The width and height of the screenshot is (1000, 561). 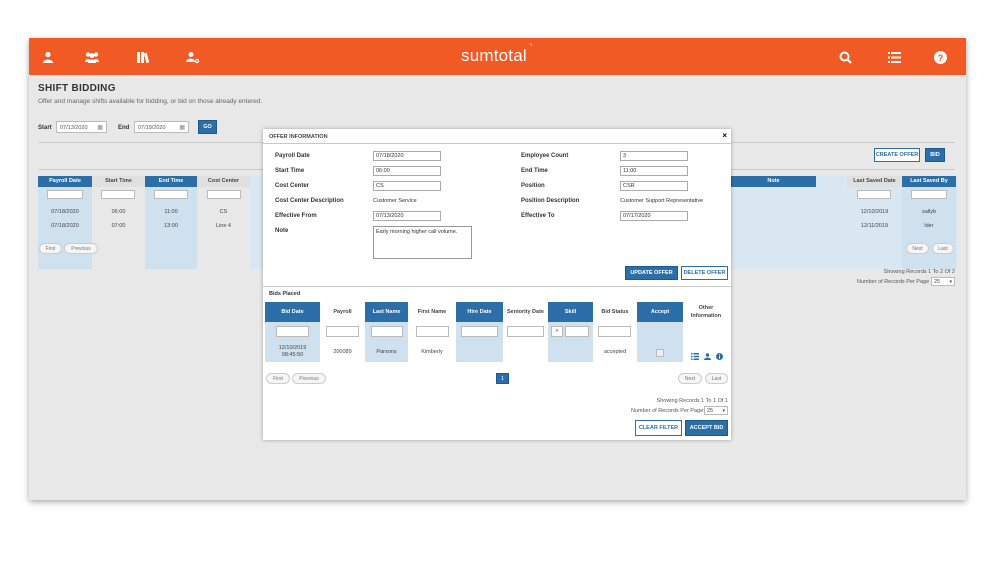 What do you see at coordinates (897, 155) in the screenshot?
I see `create-offer-button: CREATE OFFER` at bounding box center [897, 155].